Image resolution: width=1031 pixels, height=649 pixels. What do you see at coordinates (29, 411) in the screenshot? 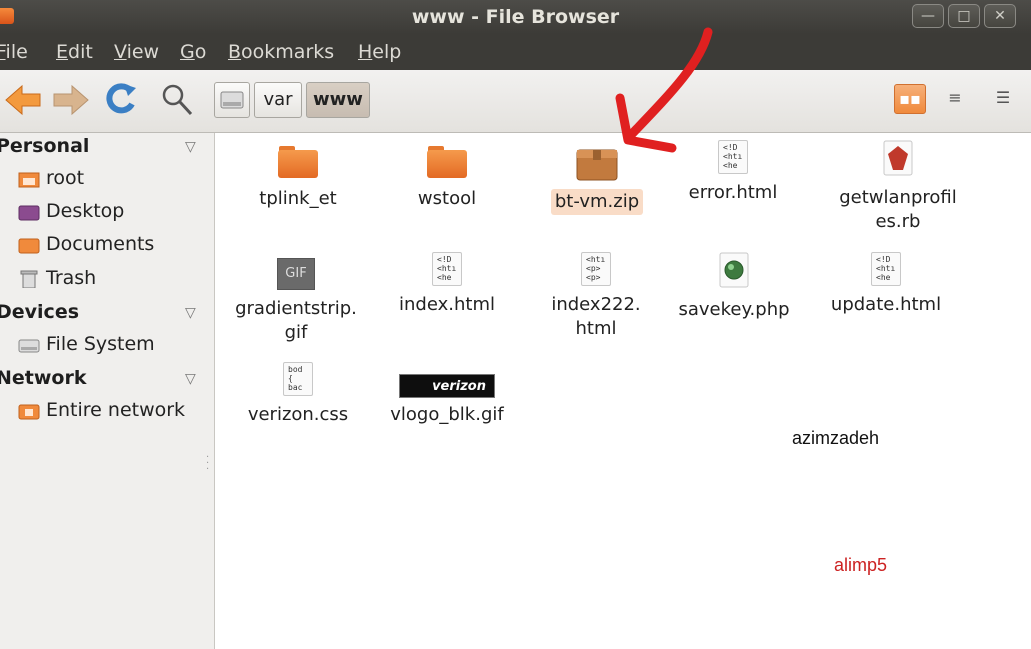
I see `network-icon` at bounding box center [29, 411].